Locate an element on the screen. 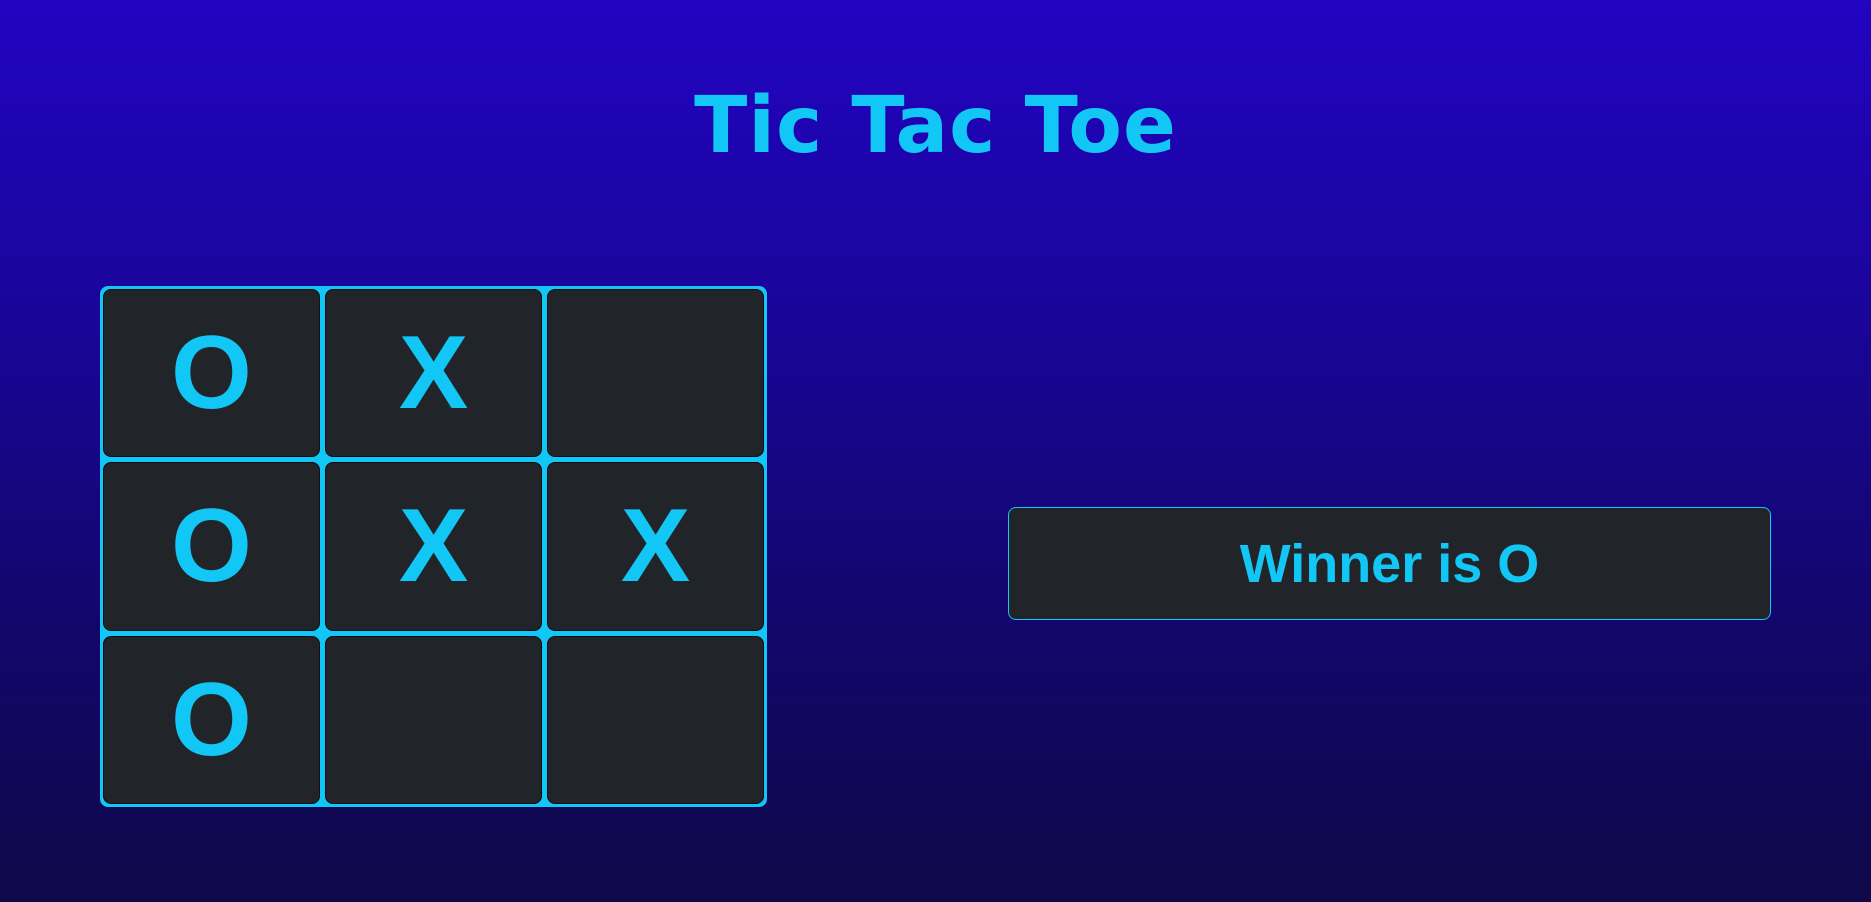 This screenshot has width=1871, height=902. board-cell-4: O is located at coordinates (211, 546).